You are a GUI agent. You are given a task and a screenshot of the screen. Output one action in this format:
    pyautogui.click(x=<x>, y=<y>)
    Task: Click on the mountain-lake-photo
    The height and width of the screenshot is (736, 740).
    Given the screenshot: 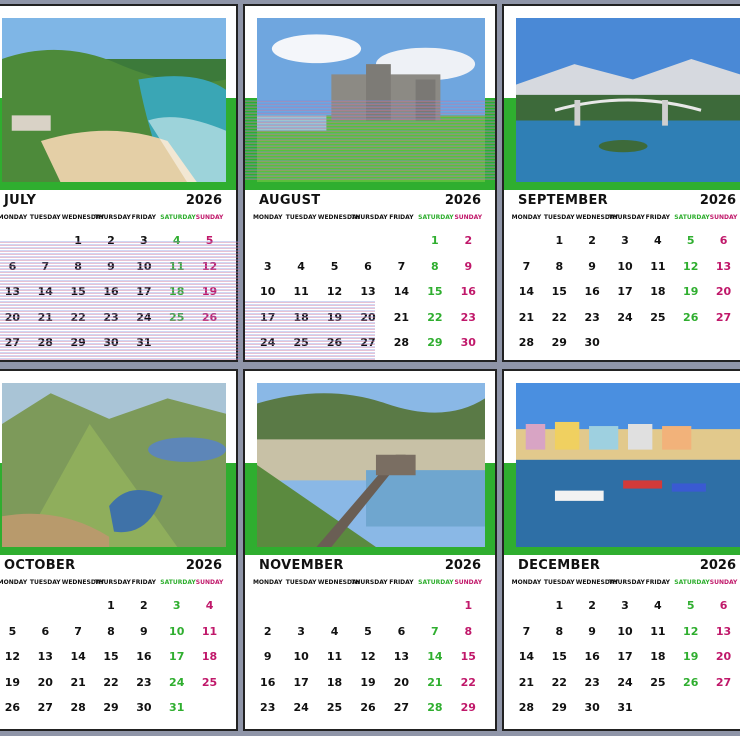 What is the action you would take?
    pyautogui.click(x=114, y=465)
    